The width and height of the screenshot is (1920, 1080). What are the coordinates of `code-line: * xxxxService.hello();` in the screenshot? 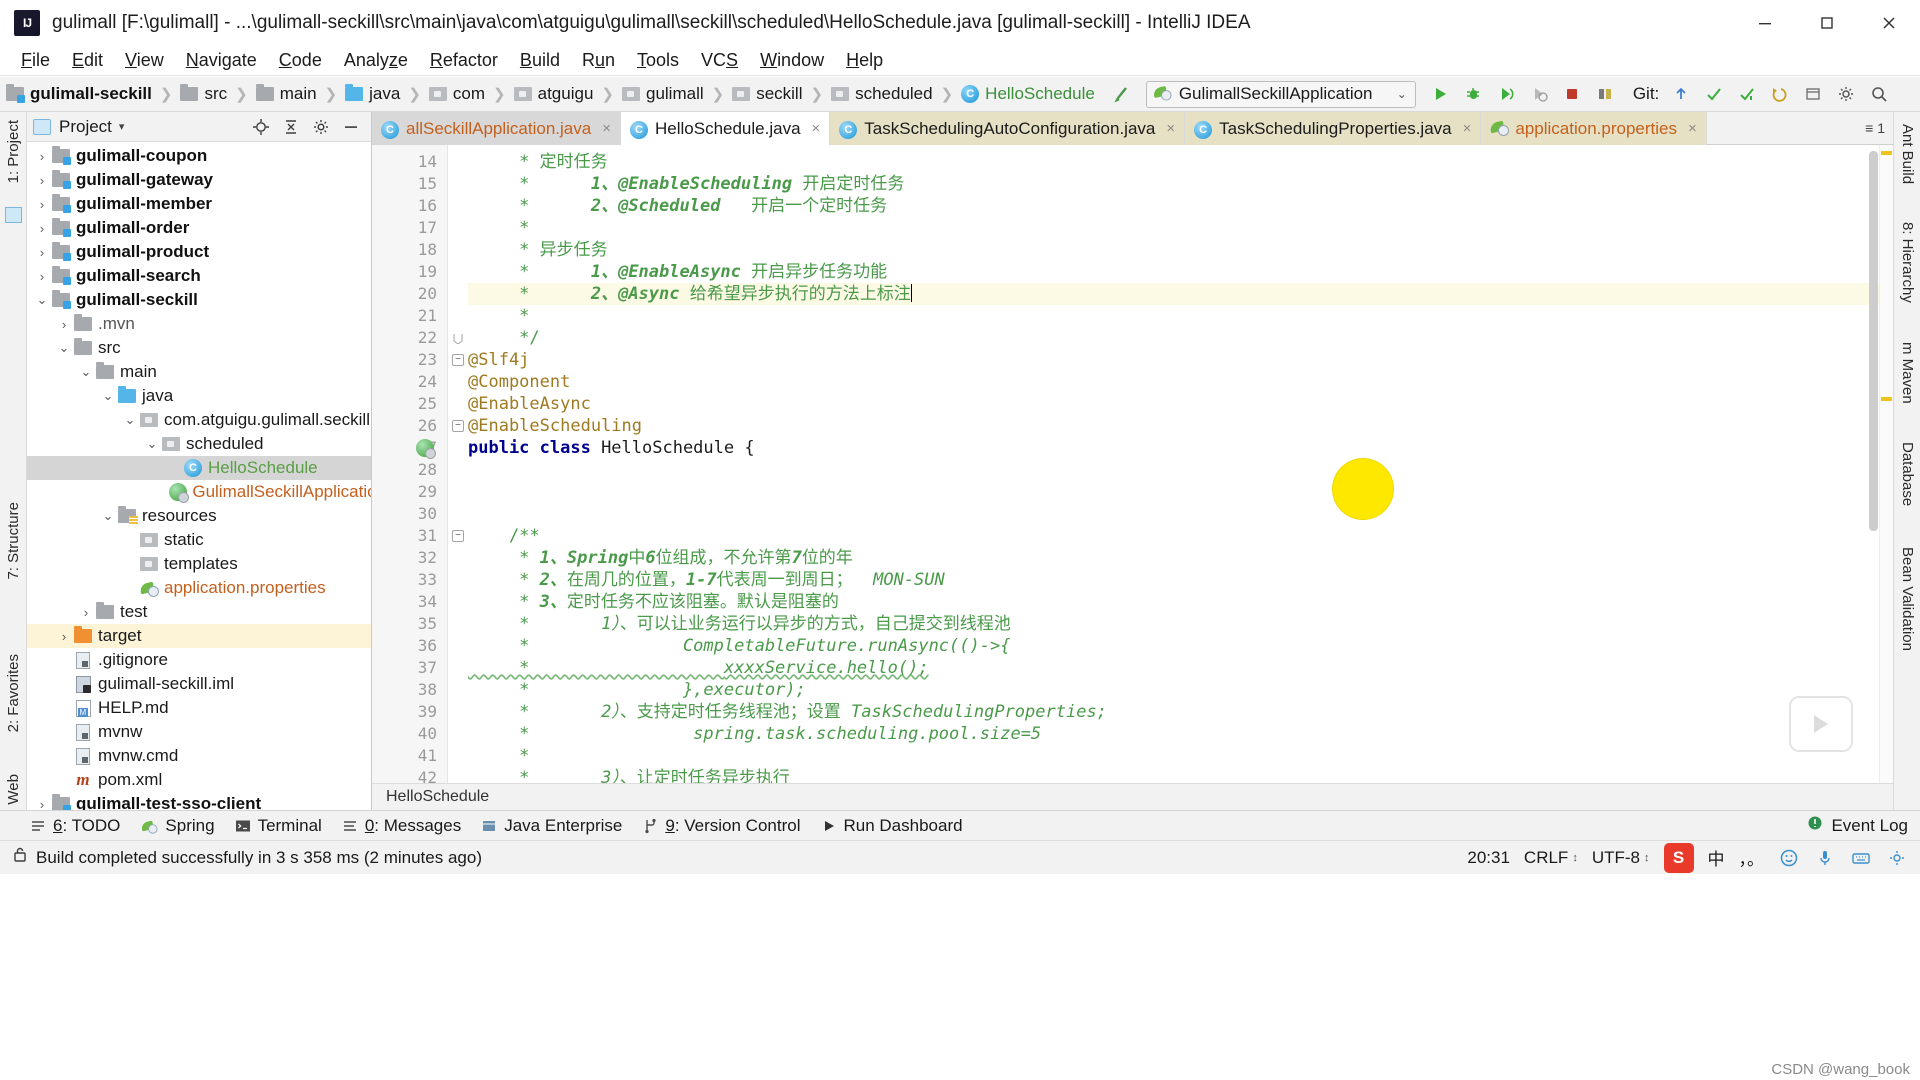 It's located at (1180, 668).